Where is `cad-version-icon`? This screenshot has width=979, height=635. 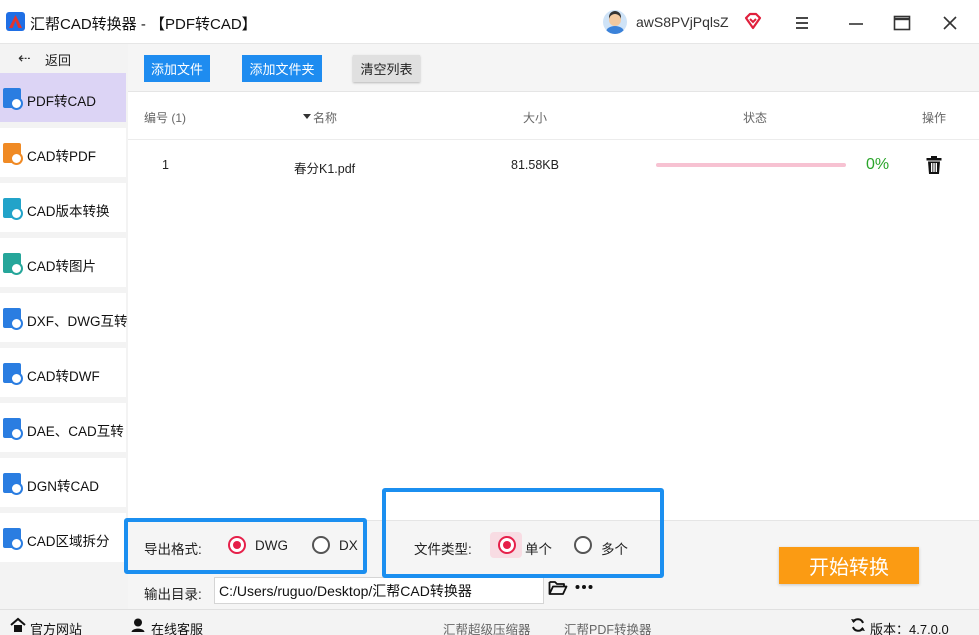
cad-version-icon is located at coordinates (13, 209).